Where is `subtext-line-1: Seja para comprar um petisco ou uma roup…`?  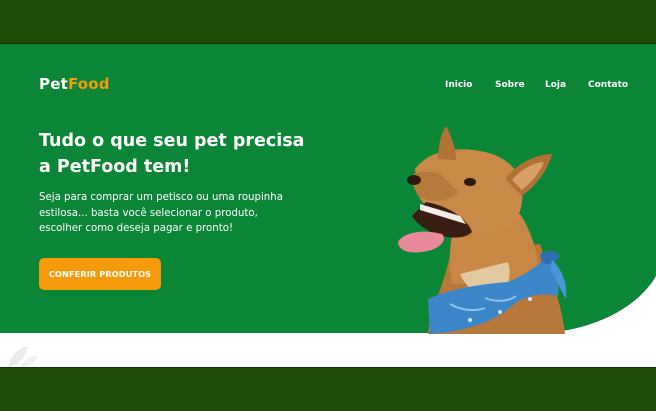 subtext-line-1: Seja para comprar um petisco ou uma roup… is located at coordinates (161, 197).